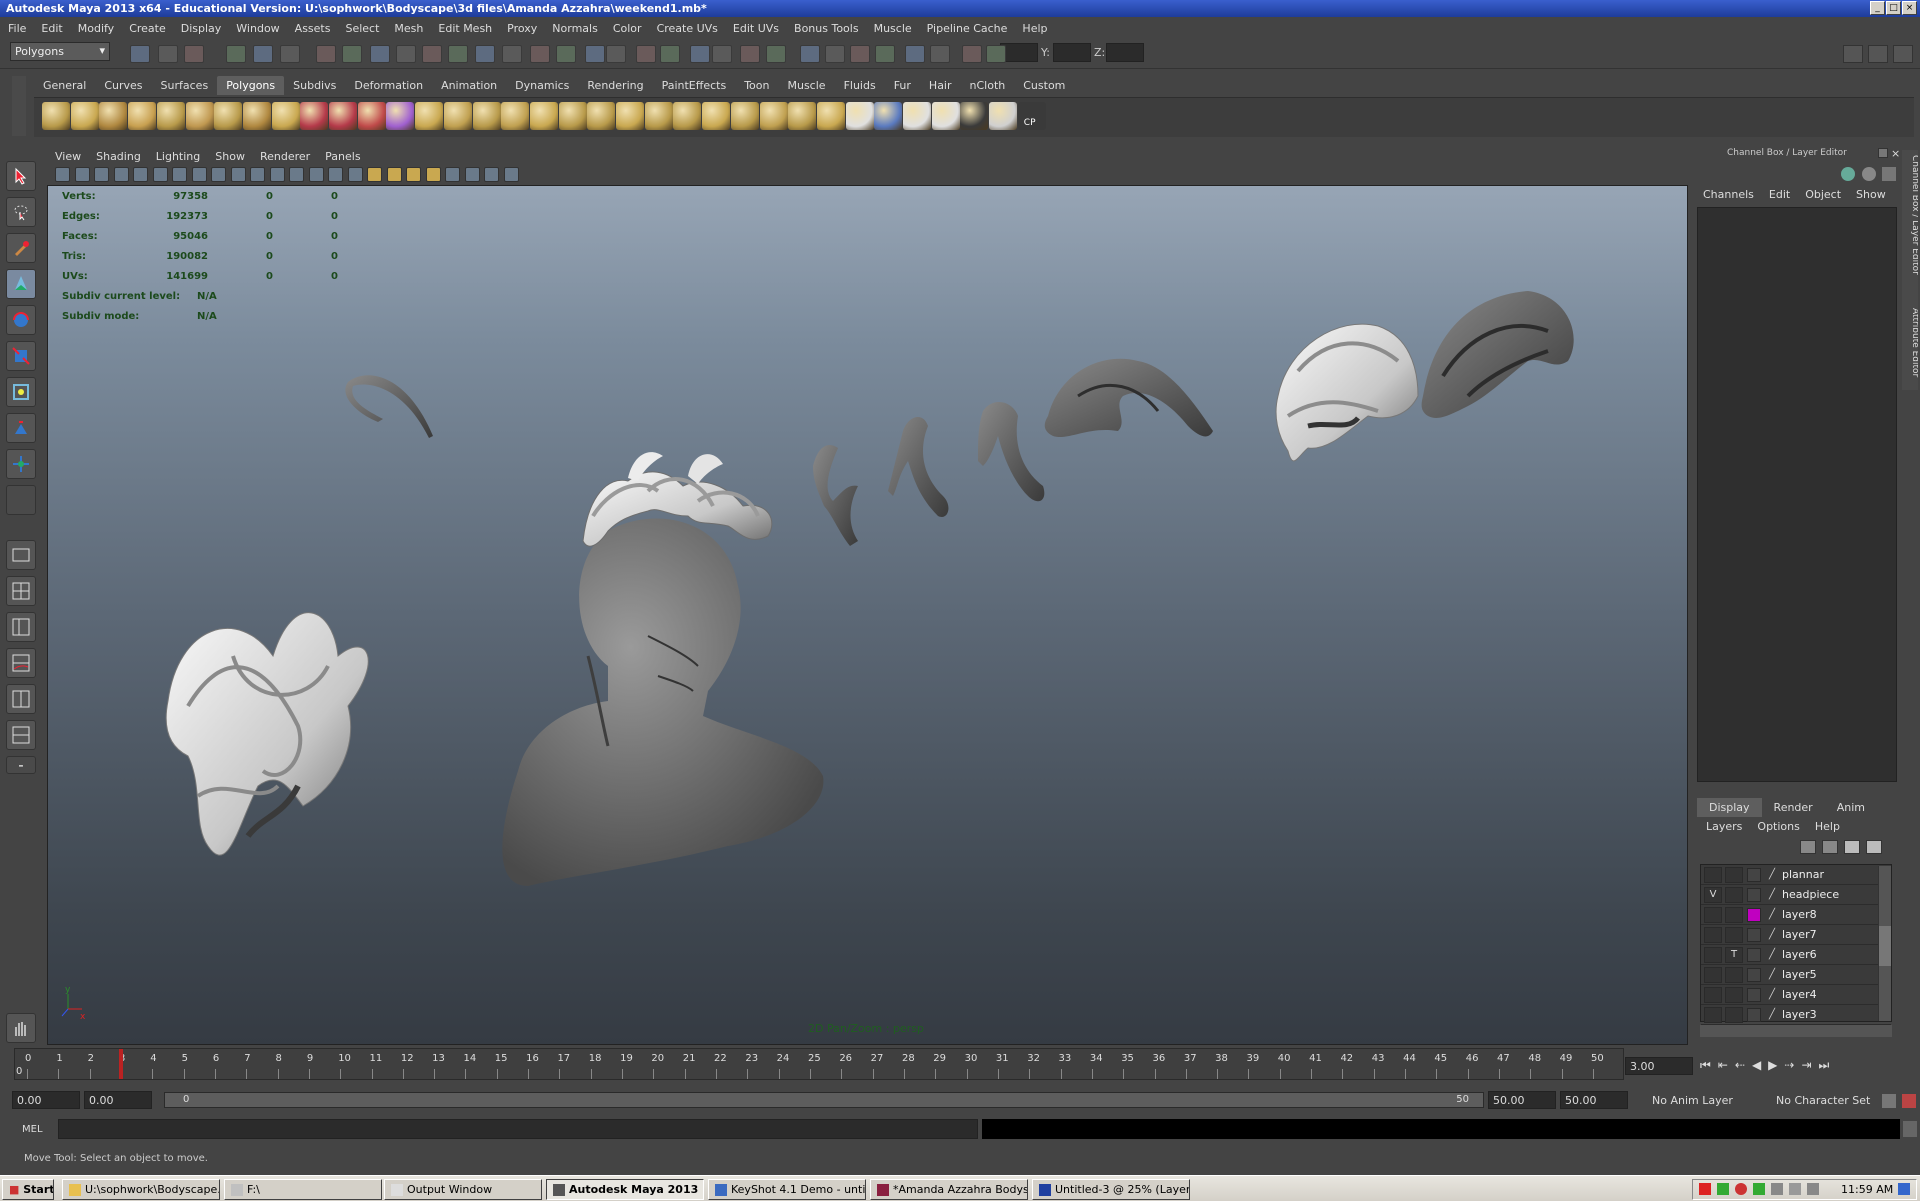  I want to click on side-tab-attribute-editor: Attribute Editor, so click(1915, 343).